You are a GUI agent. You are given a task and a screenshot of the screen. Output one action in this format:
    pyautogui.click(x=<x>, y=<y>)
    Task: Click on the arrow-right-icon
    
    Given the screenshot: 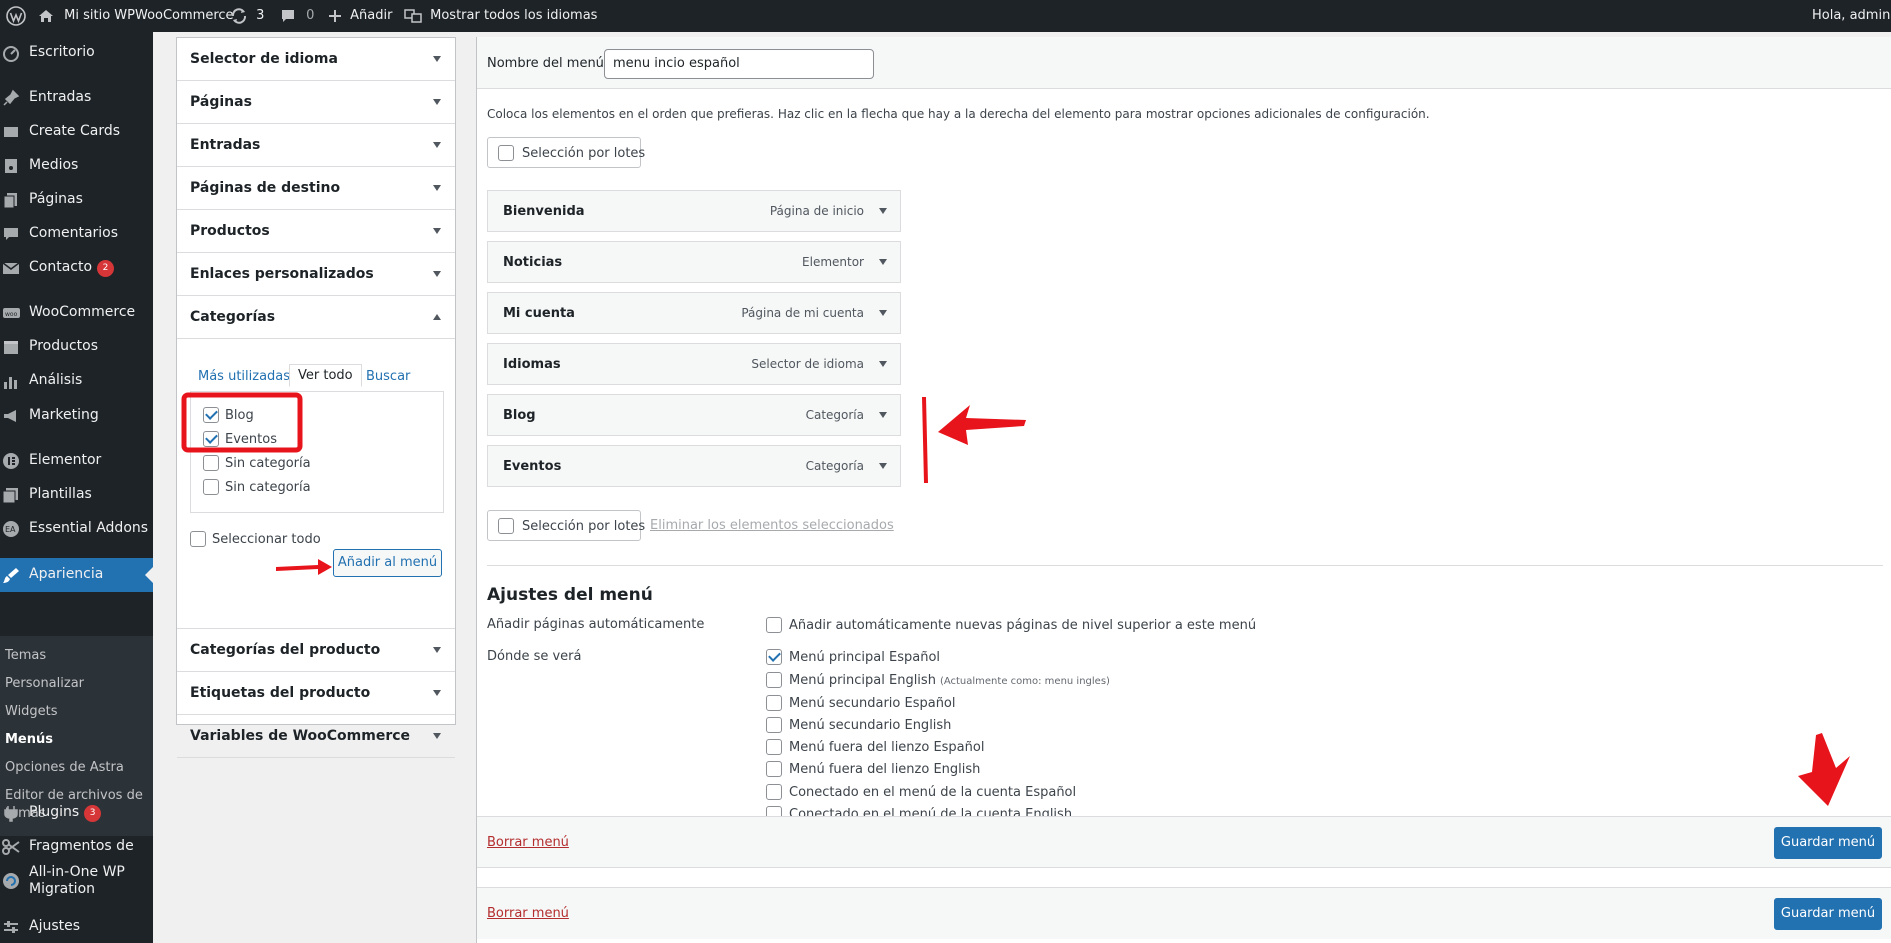 What is the action you would take?
    pyautogui.click(x=304, y=567)
    